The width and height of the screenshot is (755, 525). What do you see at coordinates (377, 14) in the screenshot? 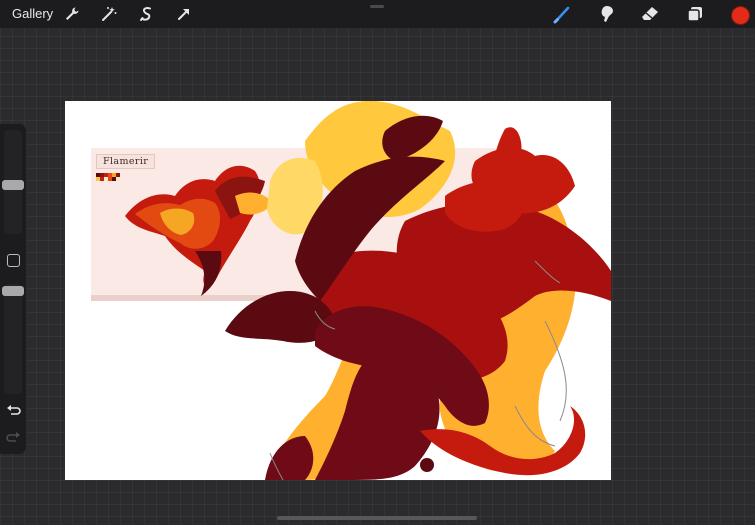
I see `top-toolbar: Gallery` at bounding box center [377, 14].